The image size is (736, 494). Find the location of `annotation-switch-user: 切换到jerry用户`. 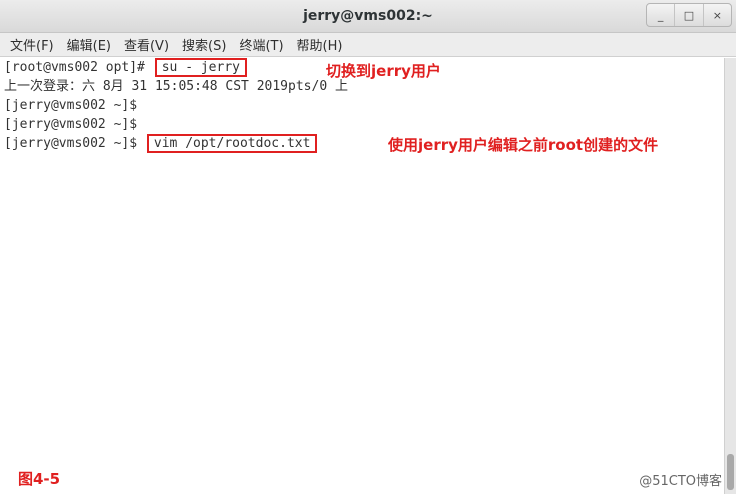

annotation-switch-user: 切换到jerry用户 is located at coordinates (383, 71).